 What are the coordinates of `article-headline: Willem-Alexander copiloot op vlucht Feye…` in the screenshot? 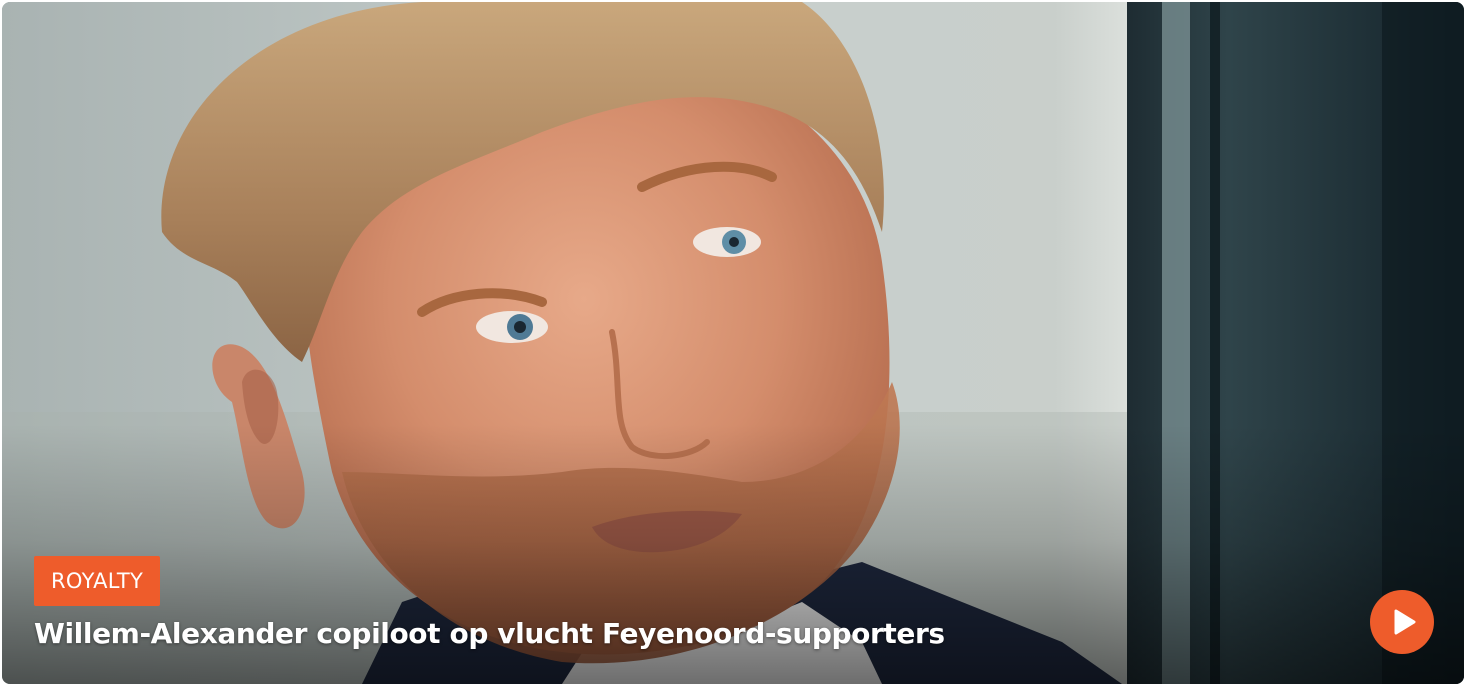 It's located at (489, 634).